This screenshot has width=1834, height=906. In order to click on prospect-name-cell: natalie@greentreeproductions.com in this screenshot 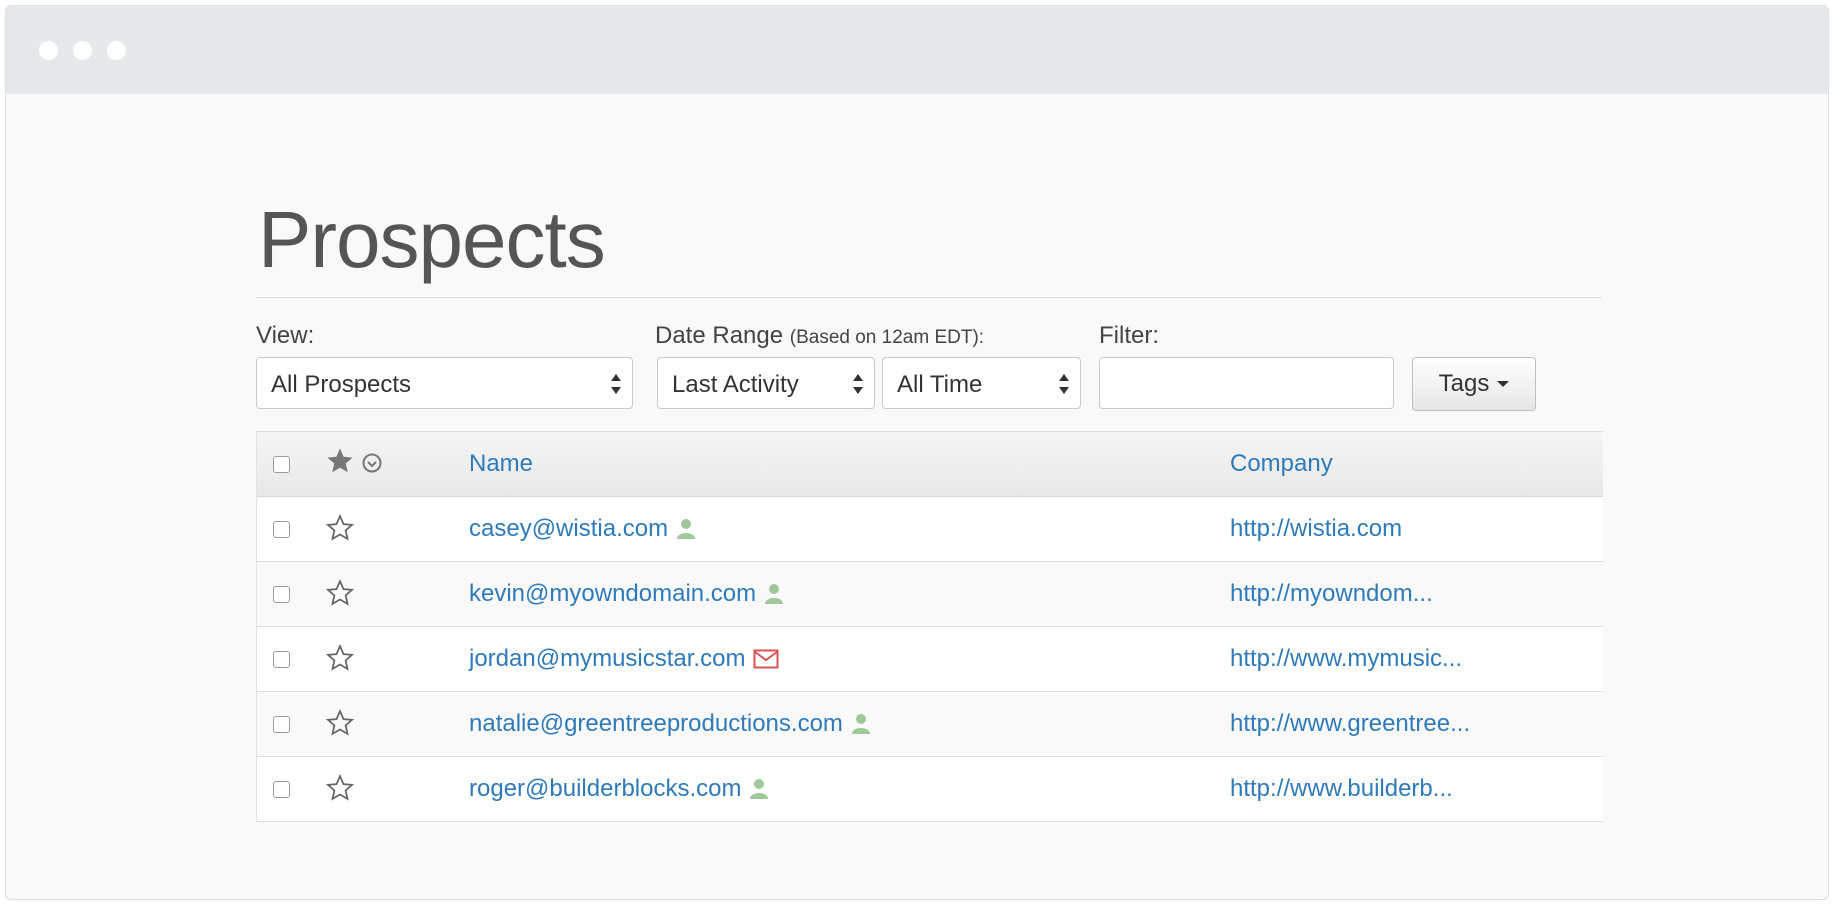, I will do `click(670, 724)`.